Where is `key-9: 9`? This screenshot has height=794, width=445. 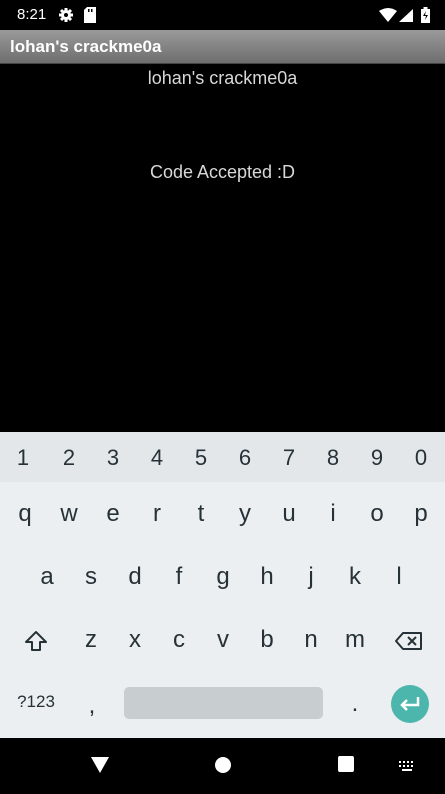
key-9: 9 is located at coordinates (377, 458).